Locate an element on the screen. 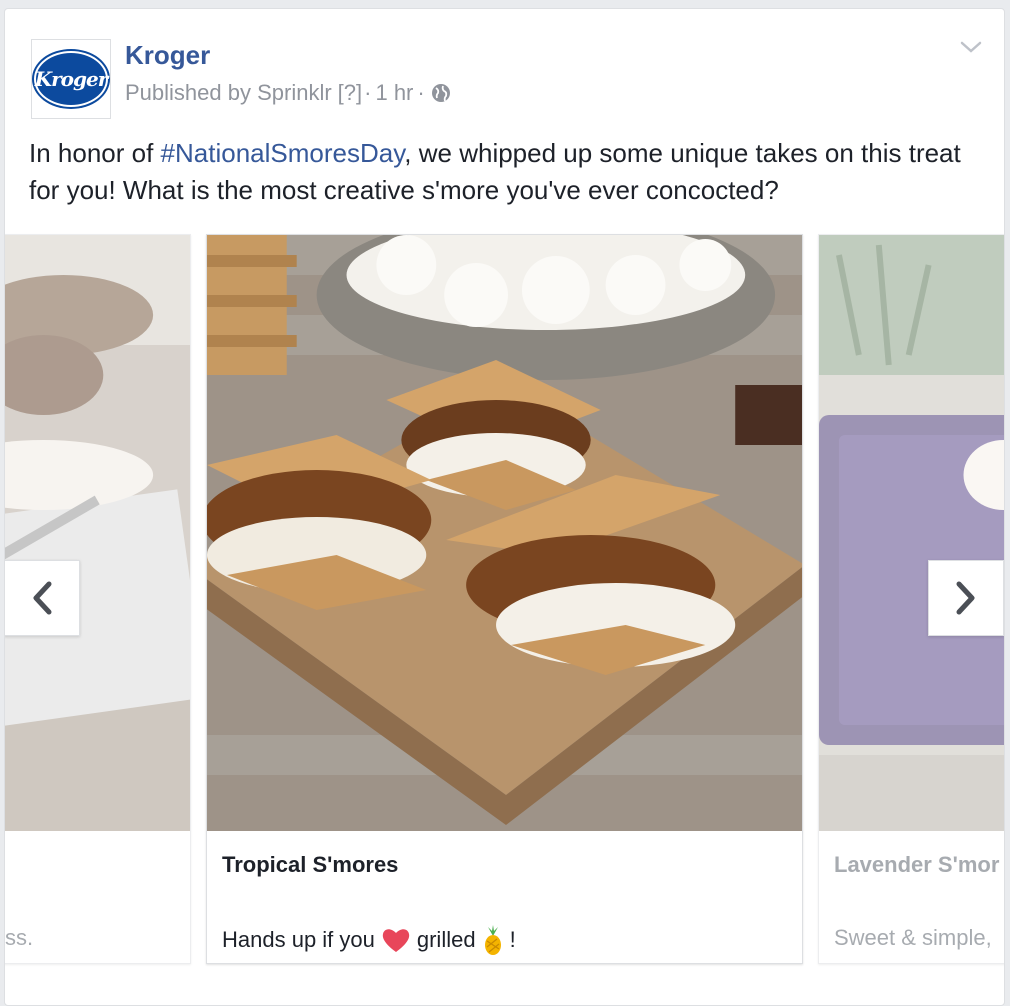 The width and height of the screenshot is (1010, 1006). globe-icon is located at coordinates (441, 93).